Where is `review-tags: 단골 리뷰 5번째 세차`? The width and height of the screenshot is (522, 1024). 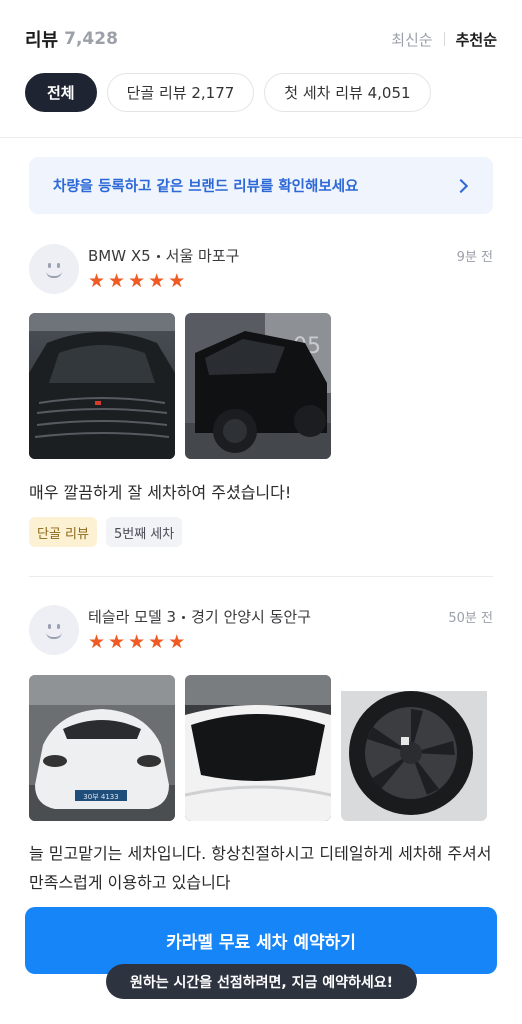
review-tags: 단골 리뷰 5번째 세차 is located at coordinates (106, 532).